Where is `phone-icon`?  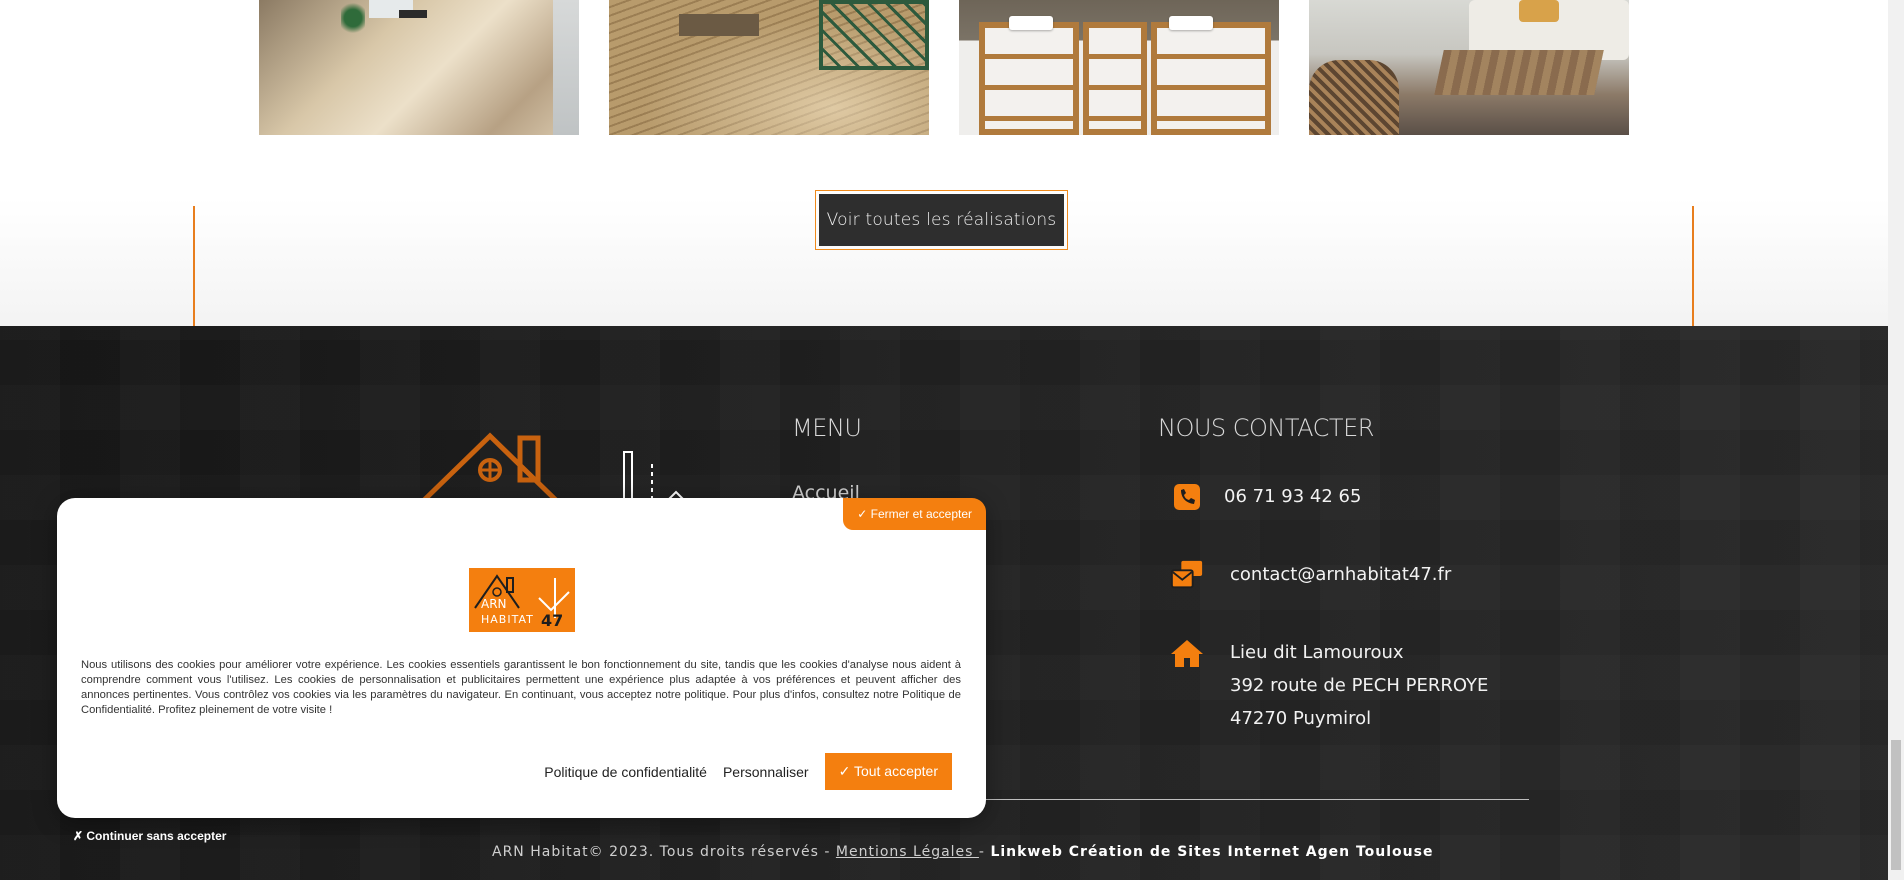 phone-icon is located at coordinates (1187, 497).